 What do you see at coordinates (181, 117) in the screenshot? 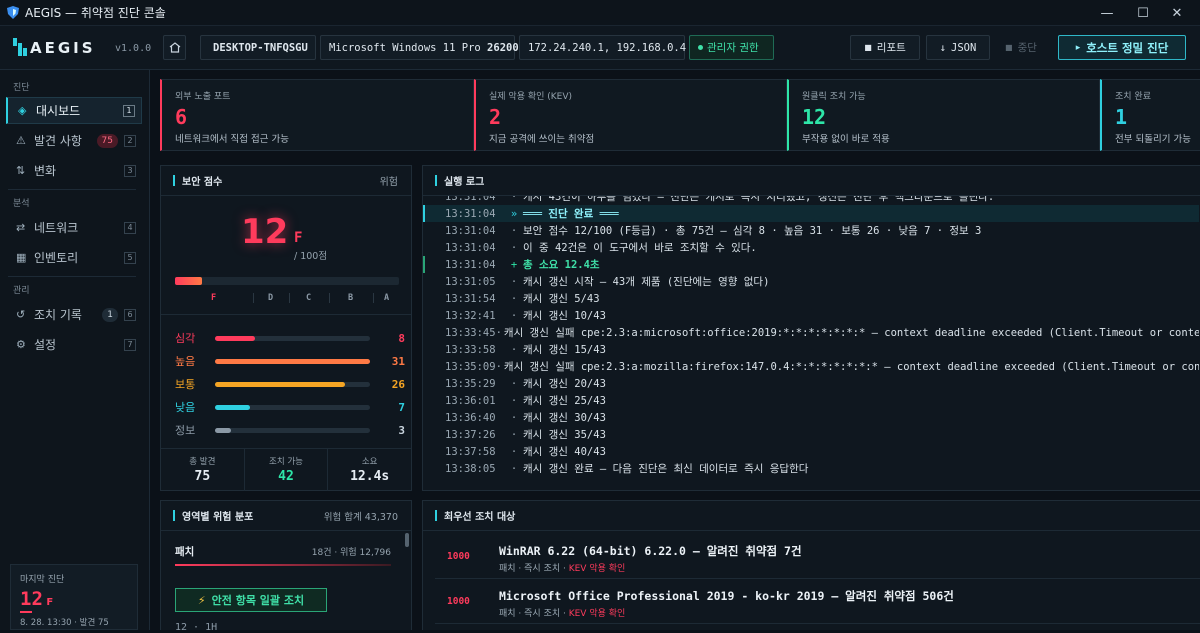
I see `stat-value: 6` at bounding box center [181, 117].